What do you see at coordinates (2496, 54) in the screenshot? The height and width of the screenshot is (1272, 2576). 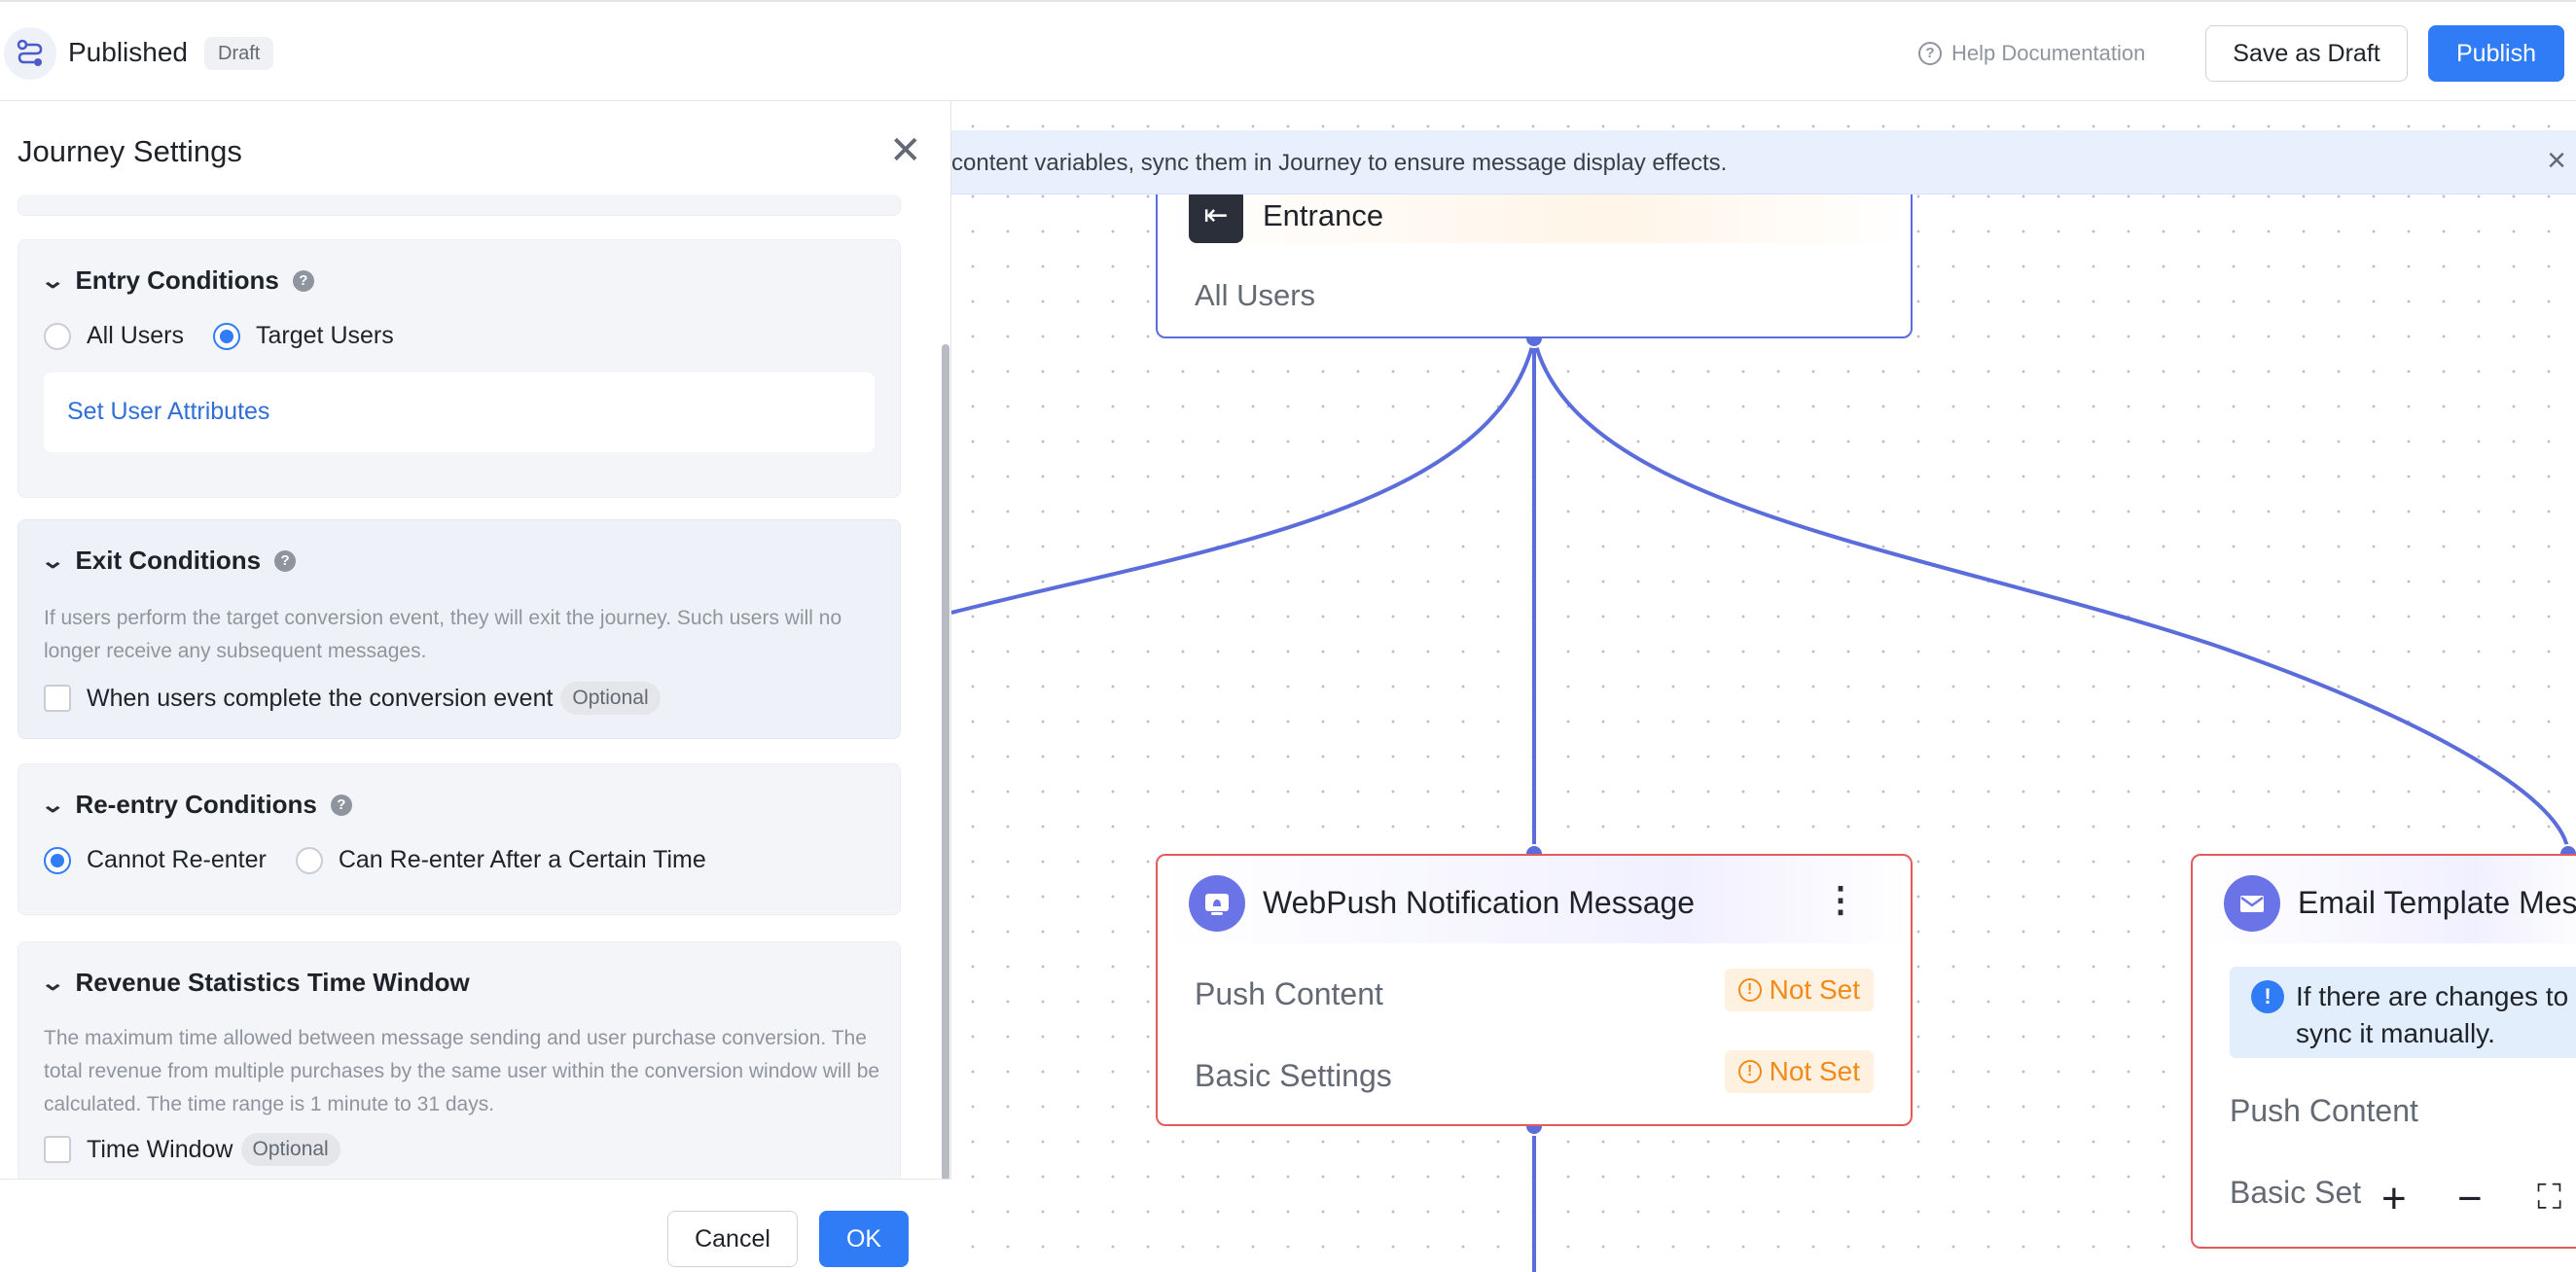 I see `publish-button: Publish` at bounding box center [2496, 54].